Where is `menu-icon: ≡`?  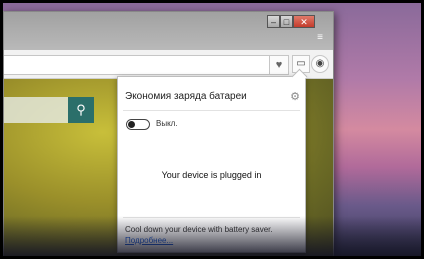 menu-icon: ≡ is located at coordinates (320, 37).